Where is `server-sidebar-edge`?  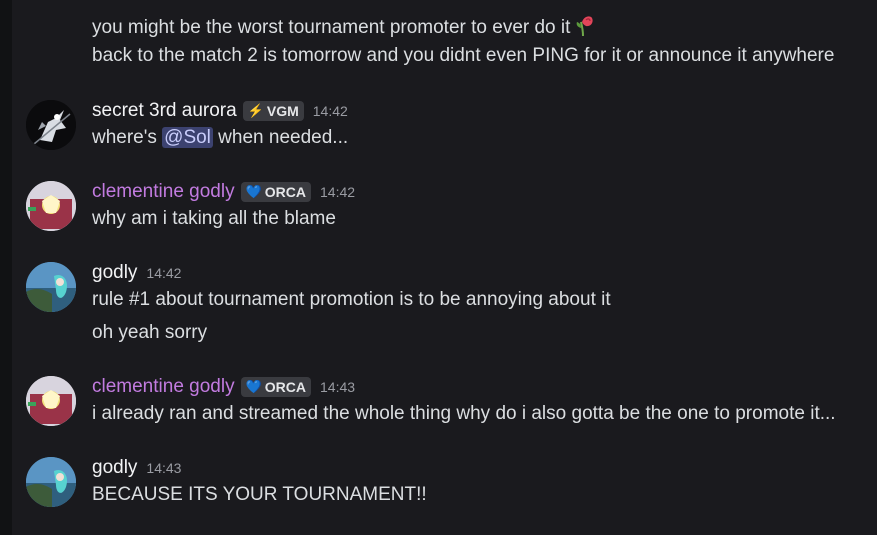 server-sidebar-edge is located at coordinates (6, 267).